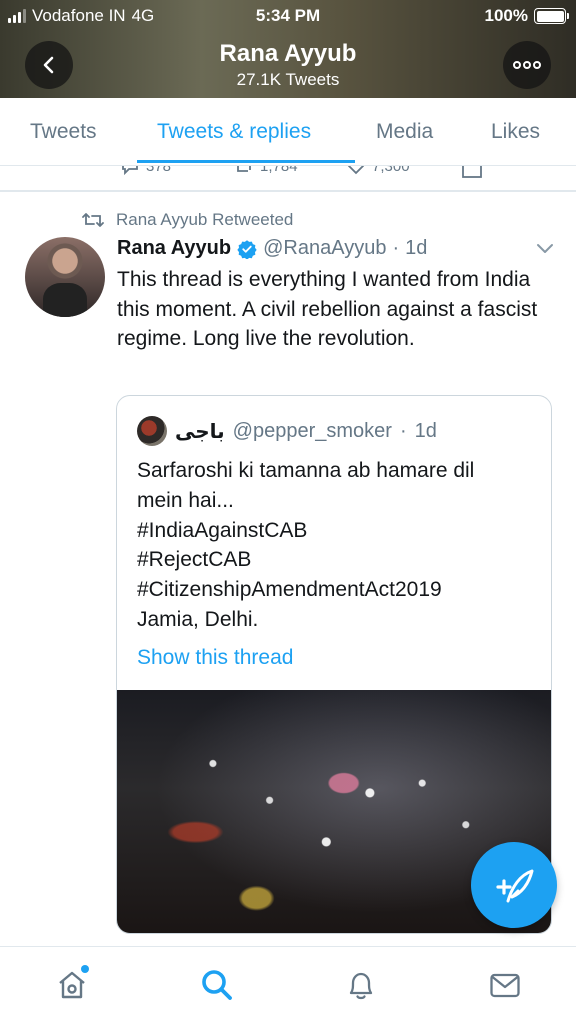 This screenshot has height=1024, width=576. Describe the element at coordinates (337, 560) in the screenshot. I see `hashtag-link: #RejectCAB` at that location.